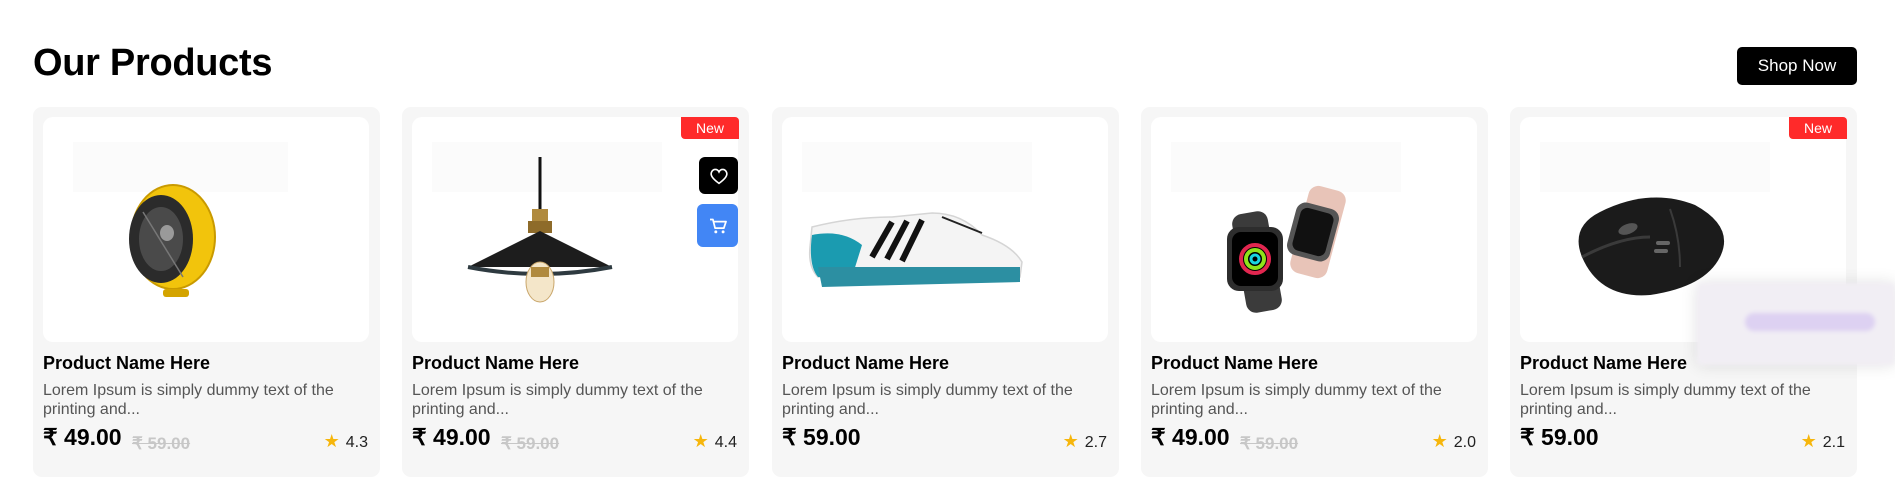 The width and height of the screenshot is (1895, 482). Describe the element at coordinates (1095, 442) in the screenshot. I see `rating-value: 2.7` at that location.